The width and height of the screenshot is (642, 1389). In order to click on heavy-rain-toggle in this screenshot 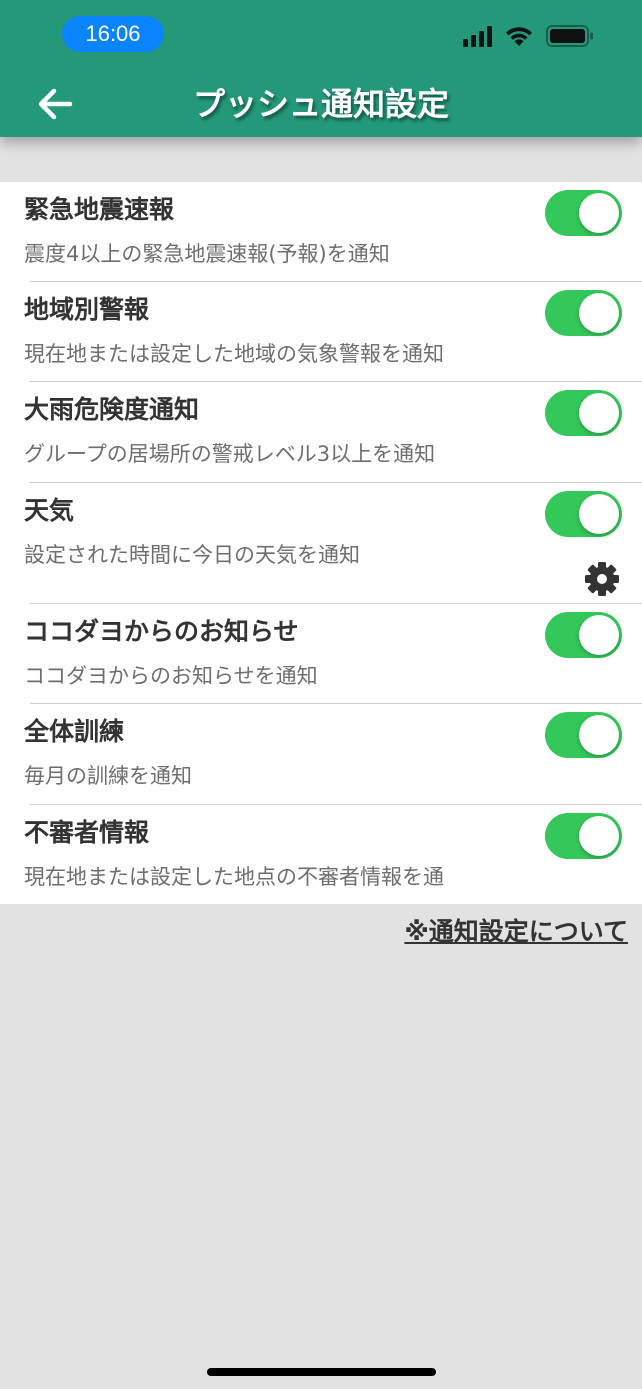, I will do `click(583, 413)`.